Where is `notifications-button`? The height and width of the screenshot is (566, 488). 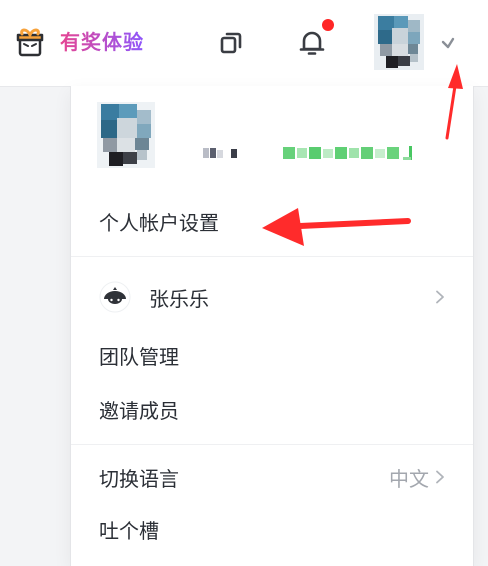
notifications-button is located at coordinates (312, 43).